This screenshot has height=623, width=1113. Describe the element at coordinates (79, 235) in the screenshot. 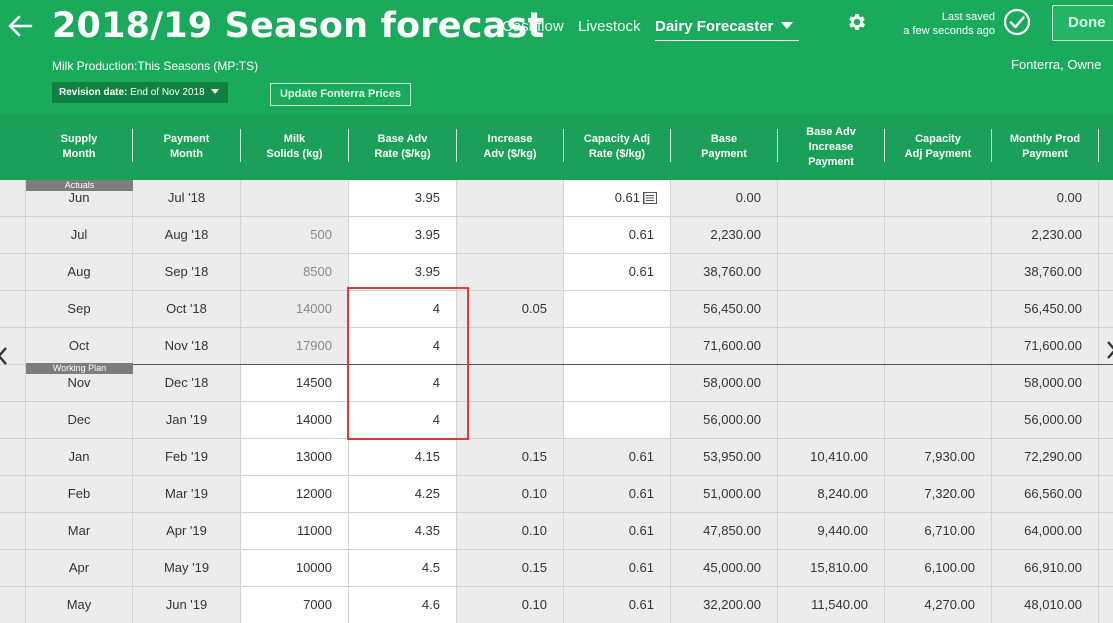

I see `supply-month-cell: Jul` at that location.